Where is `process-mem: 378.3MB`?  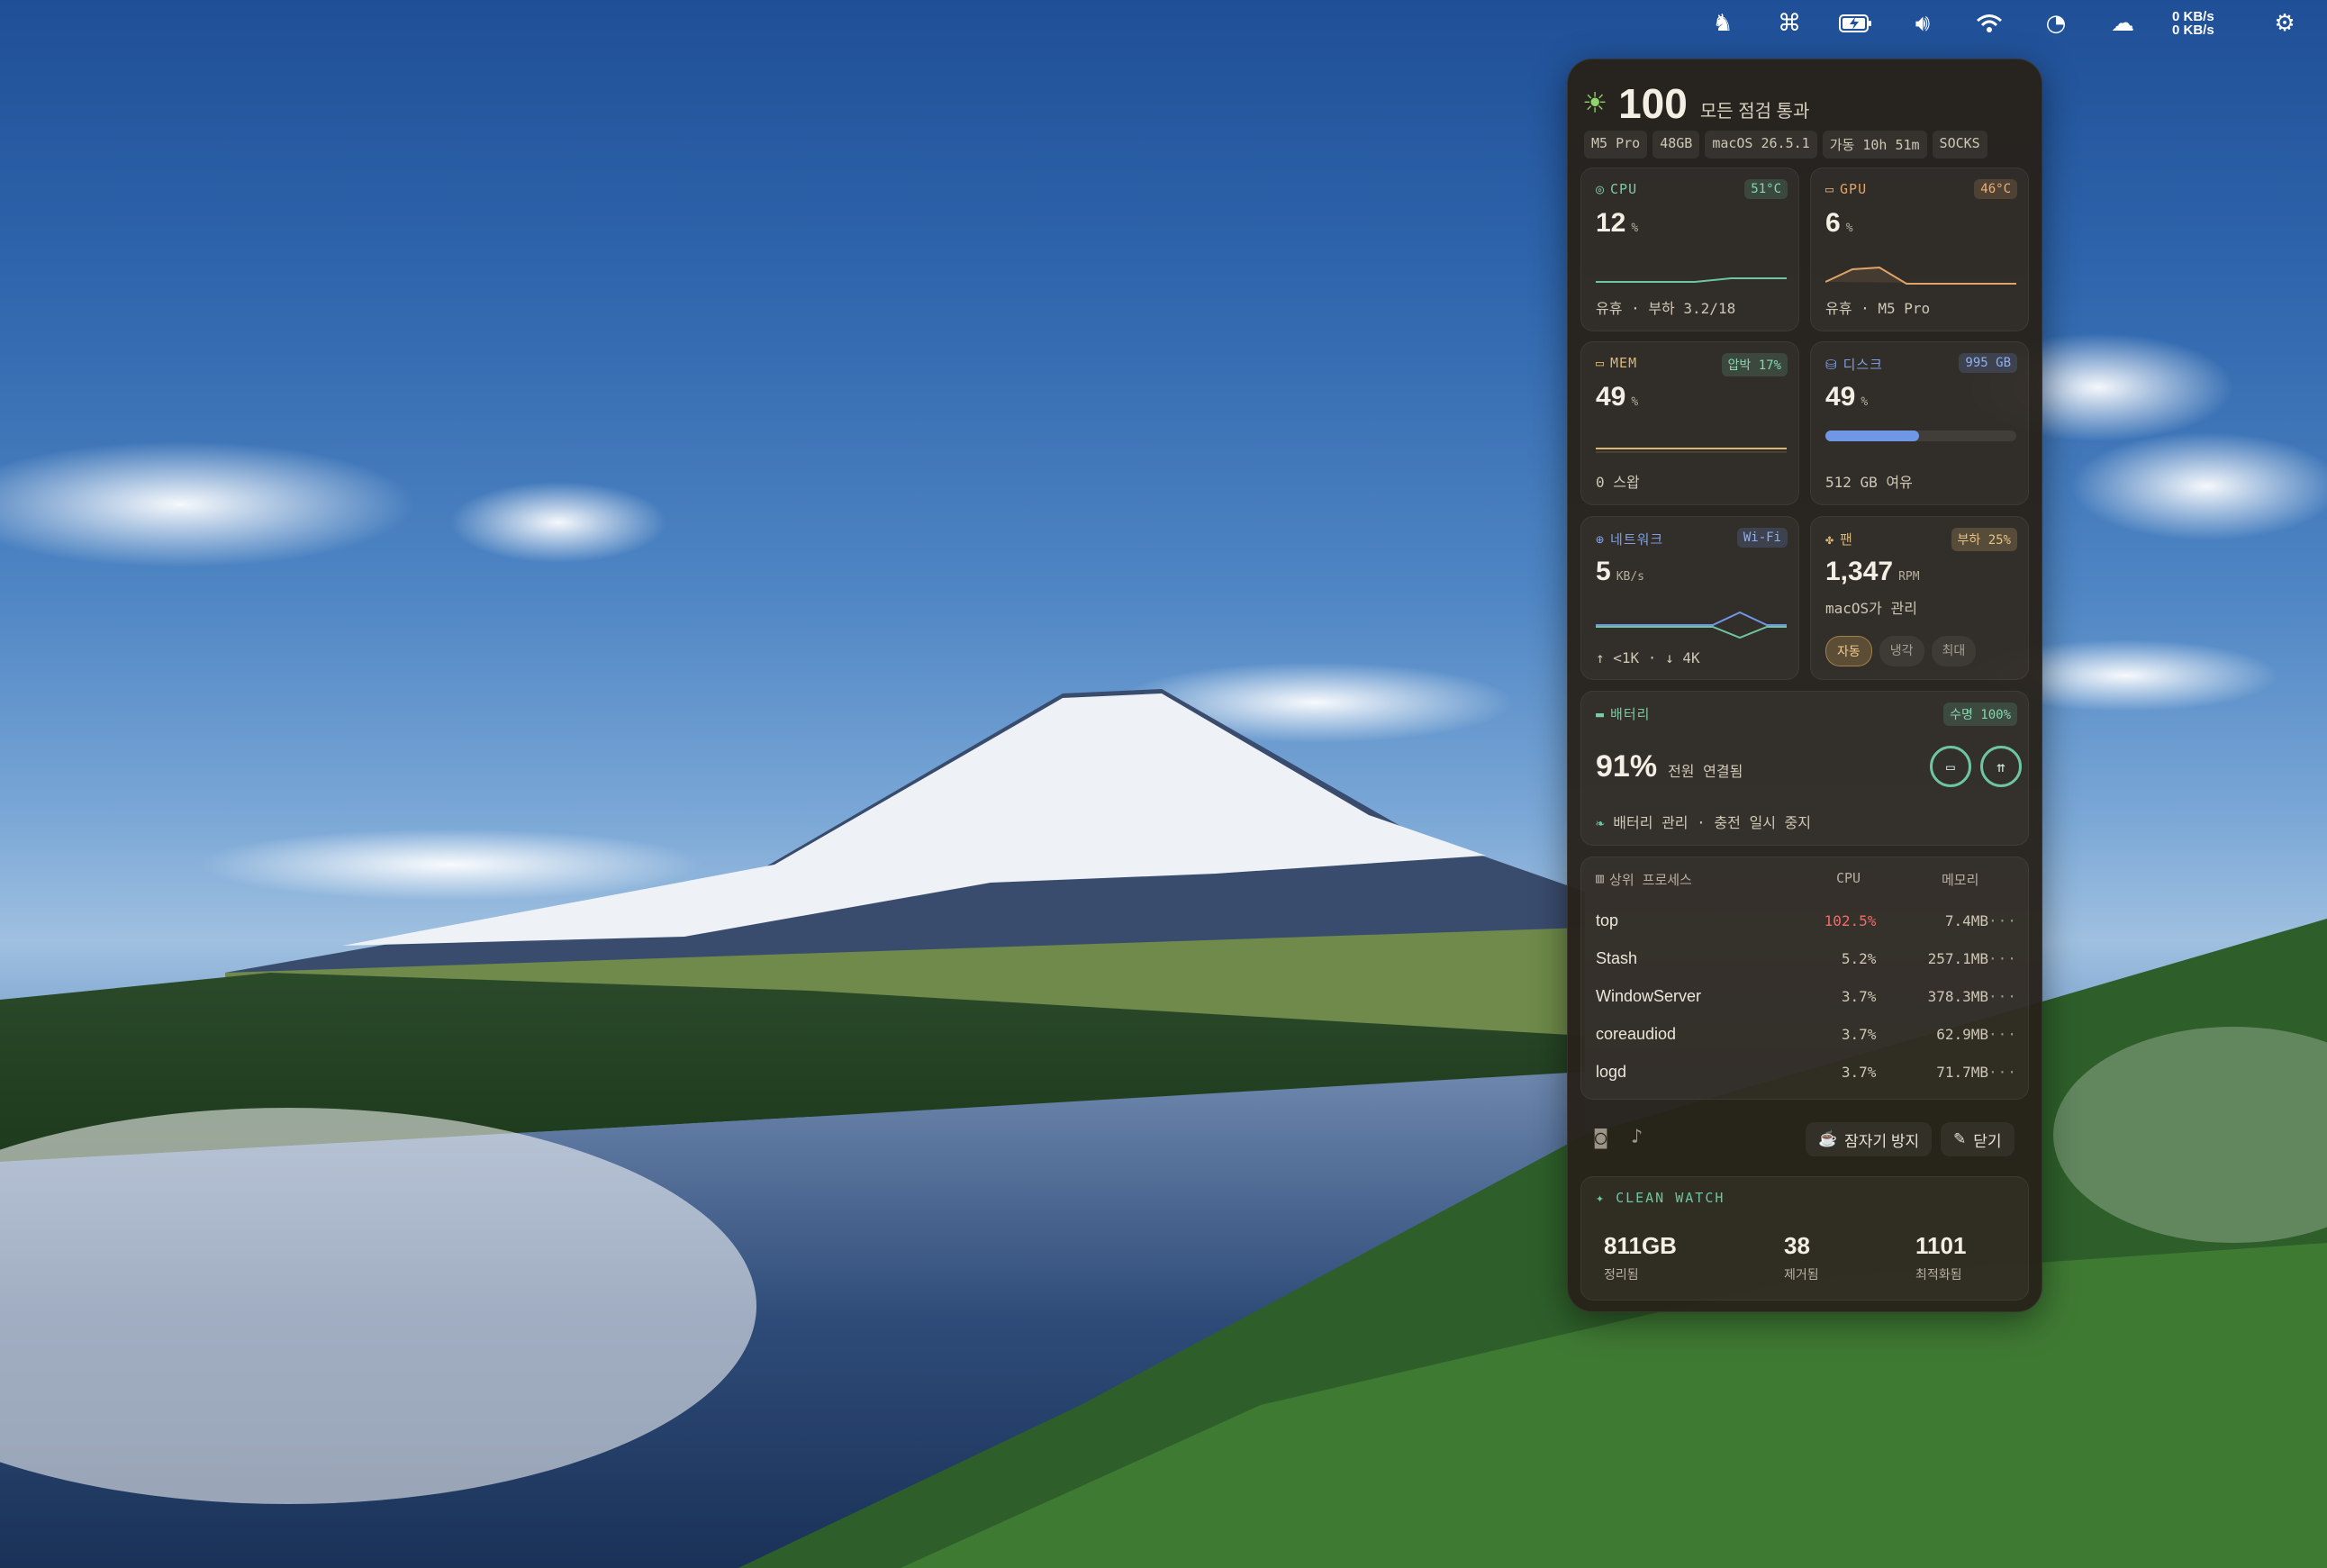 process-mem: 378.3MB is located at coordinates (1958, 996).